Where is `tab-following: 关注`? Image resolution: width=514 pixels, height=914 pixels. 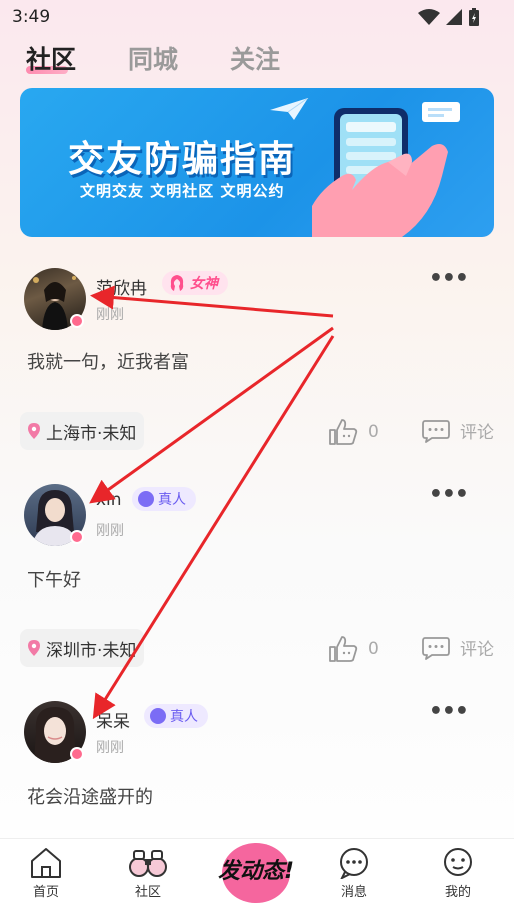
tab-following: 关注 is located at coordinates (255, 58).